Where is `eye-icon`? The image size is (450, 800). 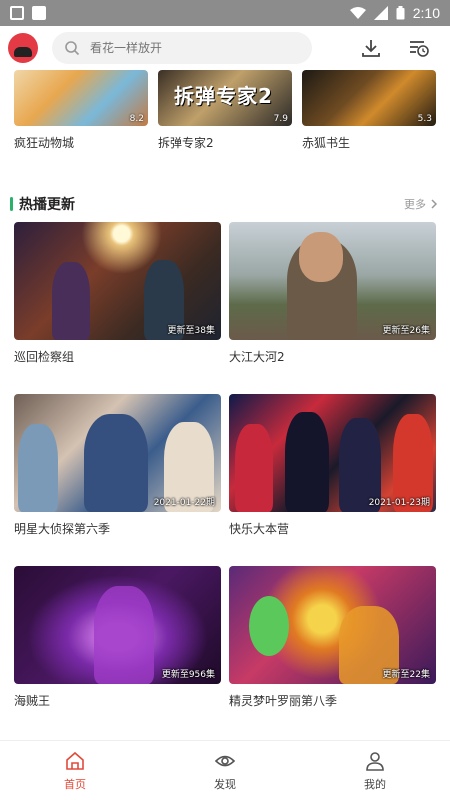 eye-icon is located at coordinates (225, 760).